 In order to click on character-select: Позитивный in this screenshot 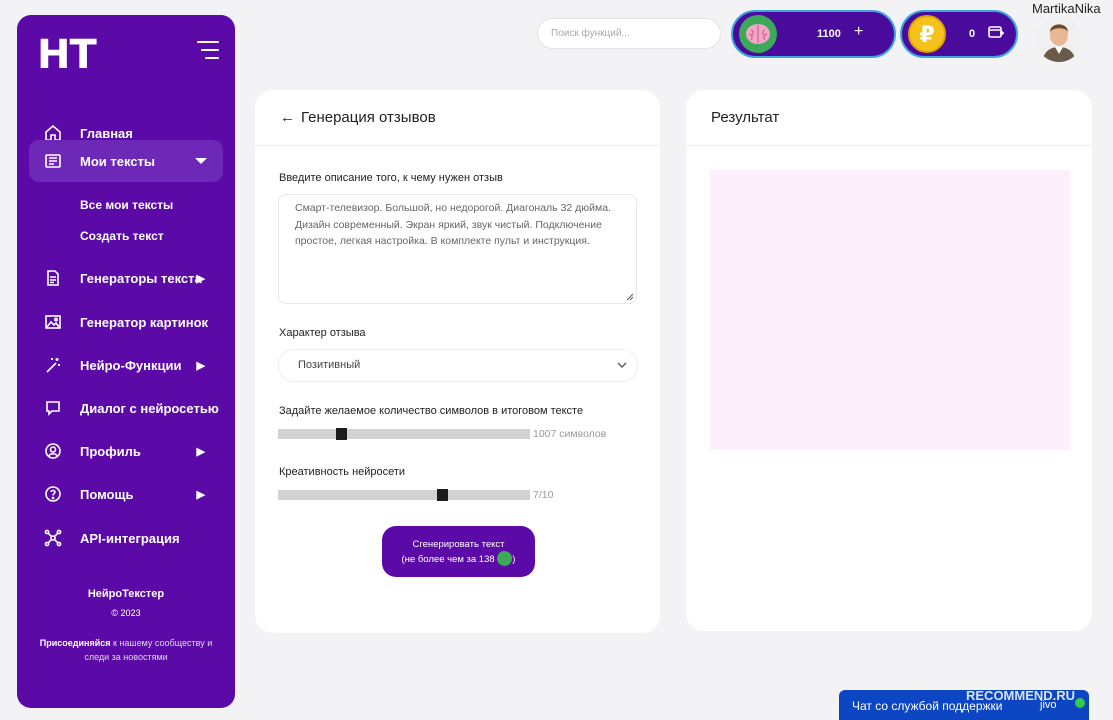, I will do `click(458, 365)`.